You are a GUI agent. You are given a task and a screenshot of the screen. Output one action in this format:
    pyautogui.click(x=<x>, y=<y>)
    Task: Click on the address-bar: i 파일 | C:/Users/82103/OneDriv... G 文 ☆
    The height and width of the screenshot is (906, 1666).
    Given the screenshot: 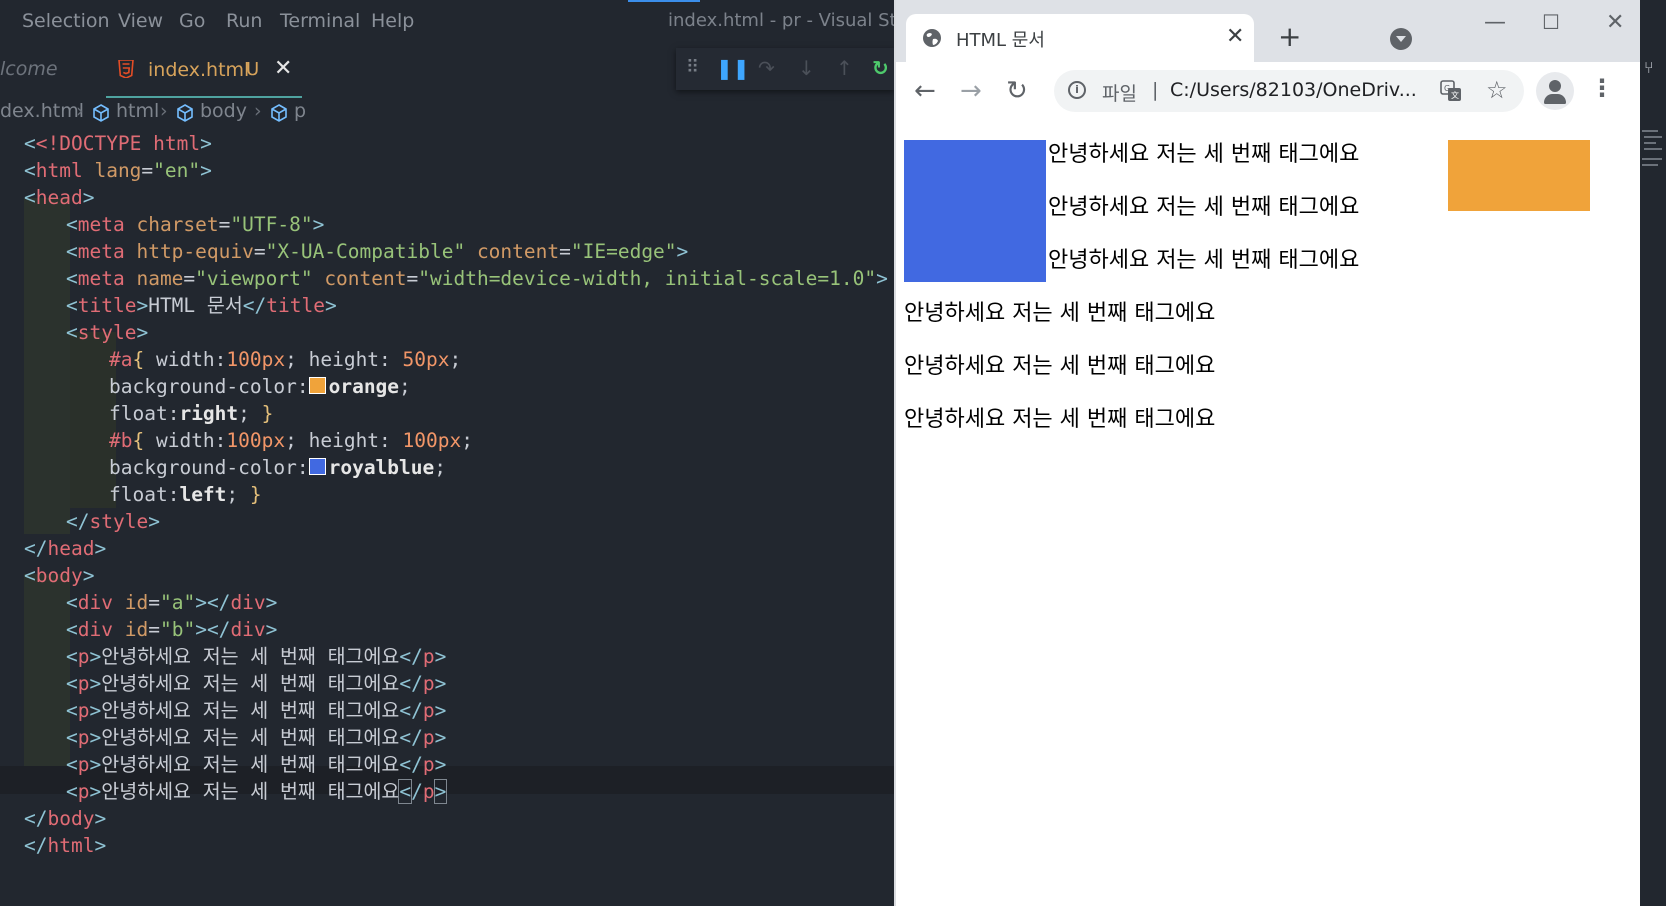 What is the action you would take?
    pyautogui.click(x=1289, y=91)
    